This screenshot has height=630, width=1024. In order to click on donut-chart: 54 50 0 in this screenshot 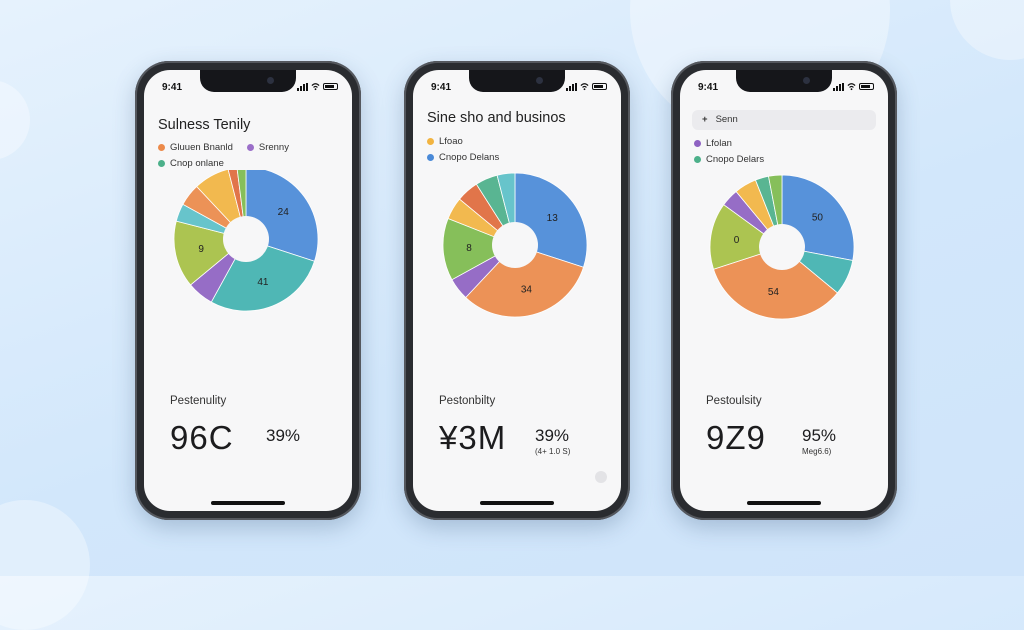, I will do `click(784, 265)`.